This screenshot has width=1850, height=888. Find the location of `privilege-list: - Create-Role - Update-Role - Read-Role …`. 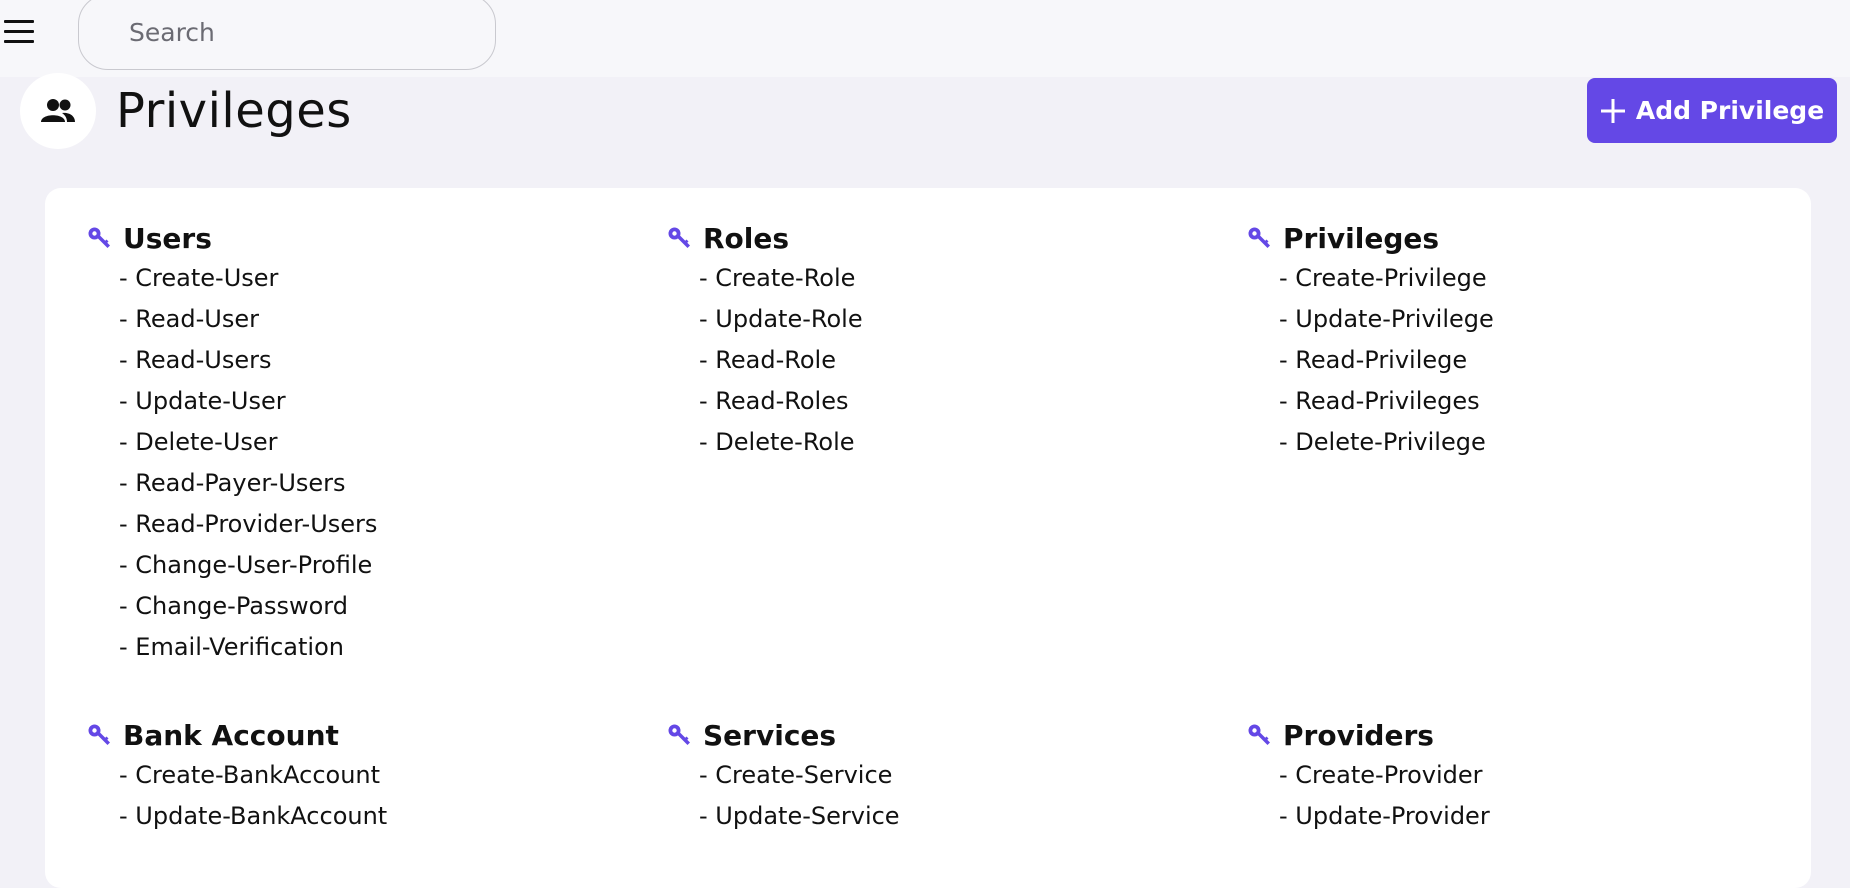

privilege-list: - Create-Role - Update-Role - Read-Role … is located at coordinates (927, 360).